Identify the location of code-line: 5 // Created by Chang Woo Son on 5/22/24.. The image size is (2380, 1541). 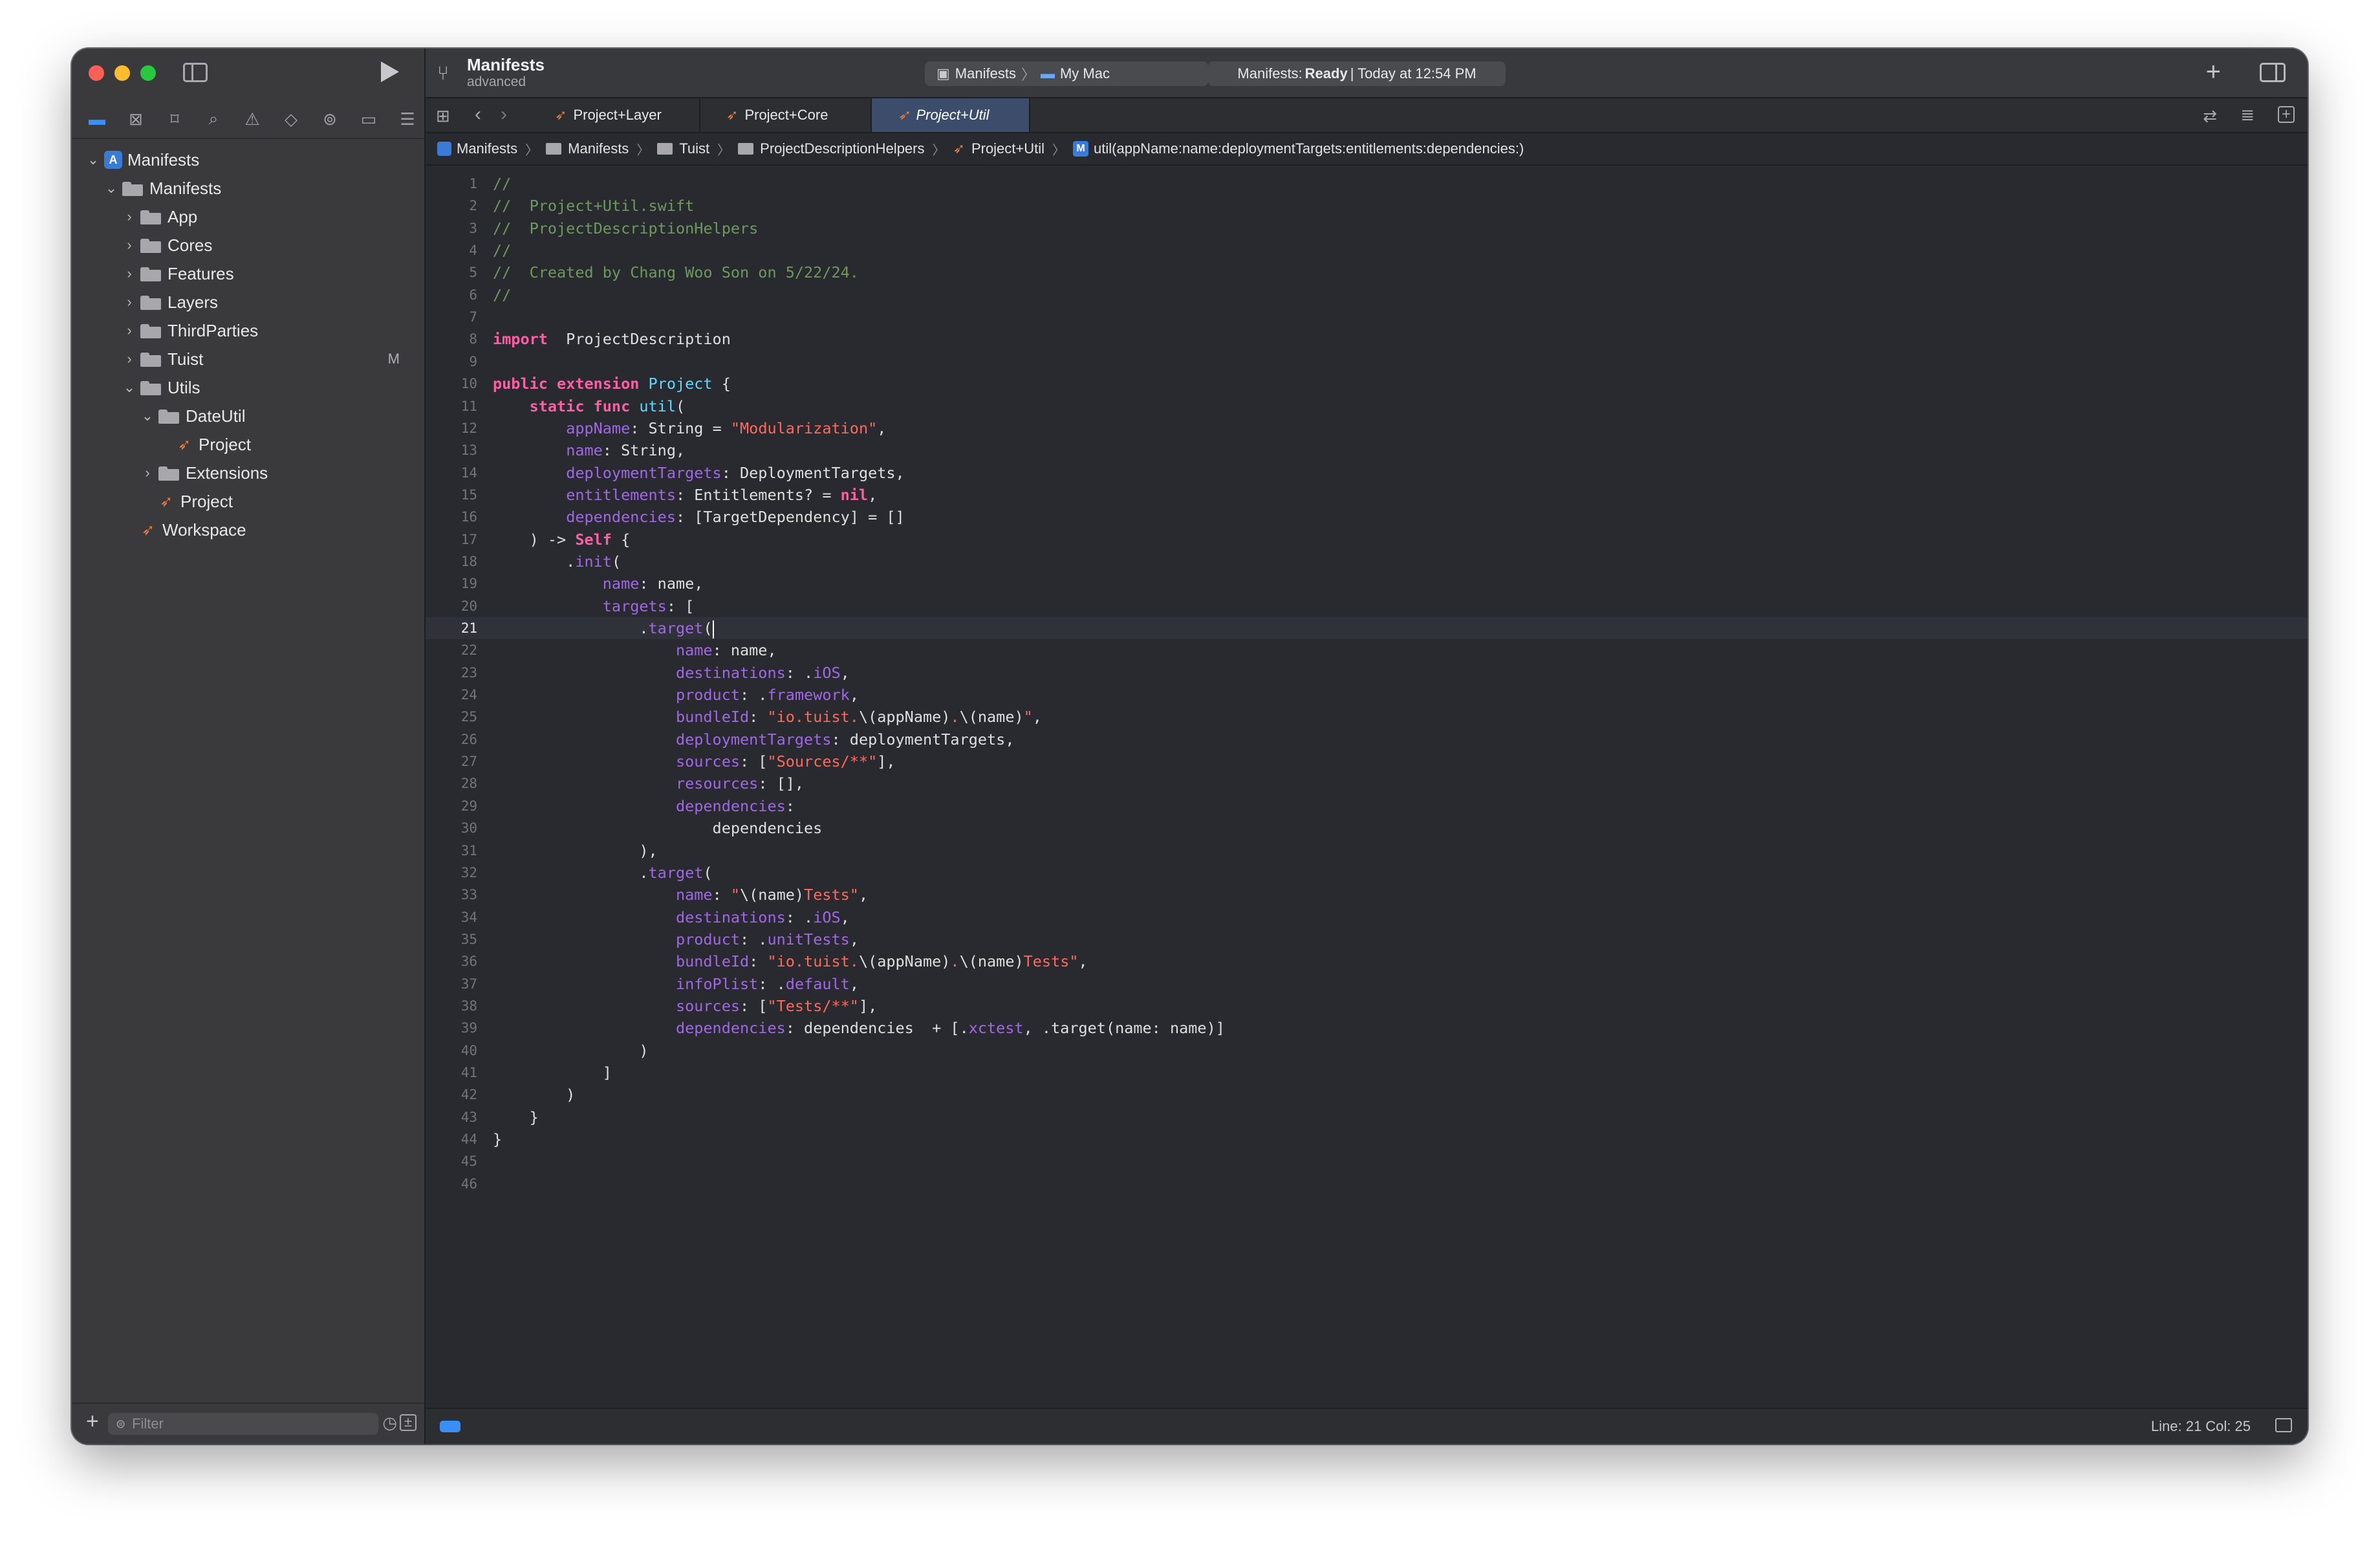
(1367, 272).